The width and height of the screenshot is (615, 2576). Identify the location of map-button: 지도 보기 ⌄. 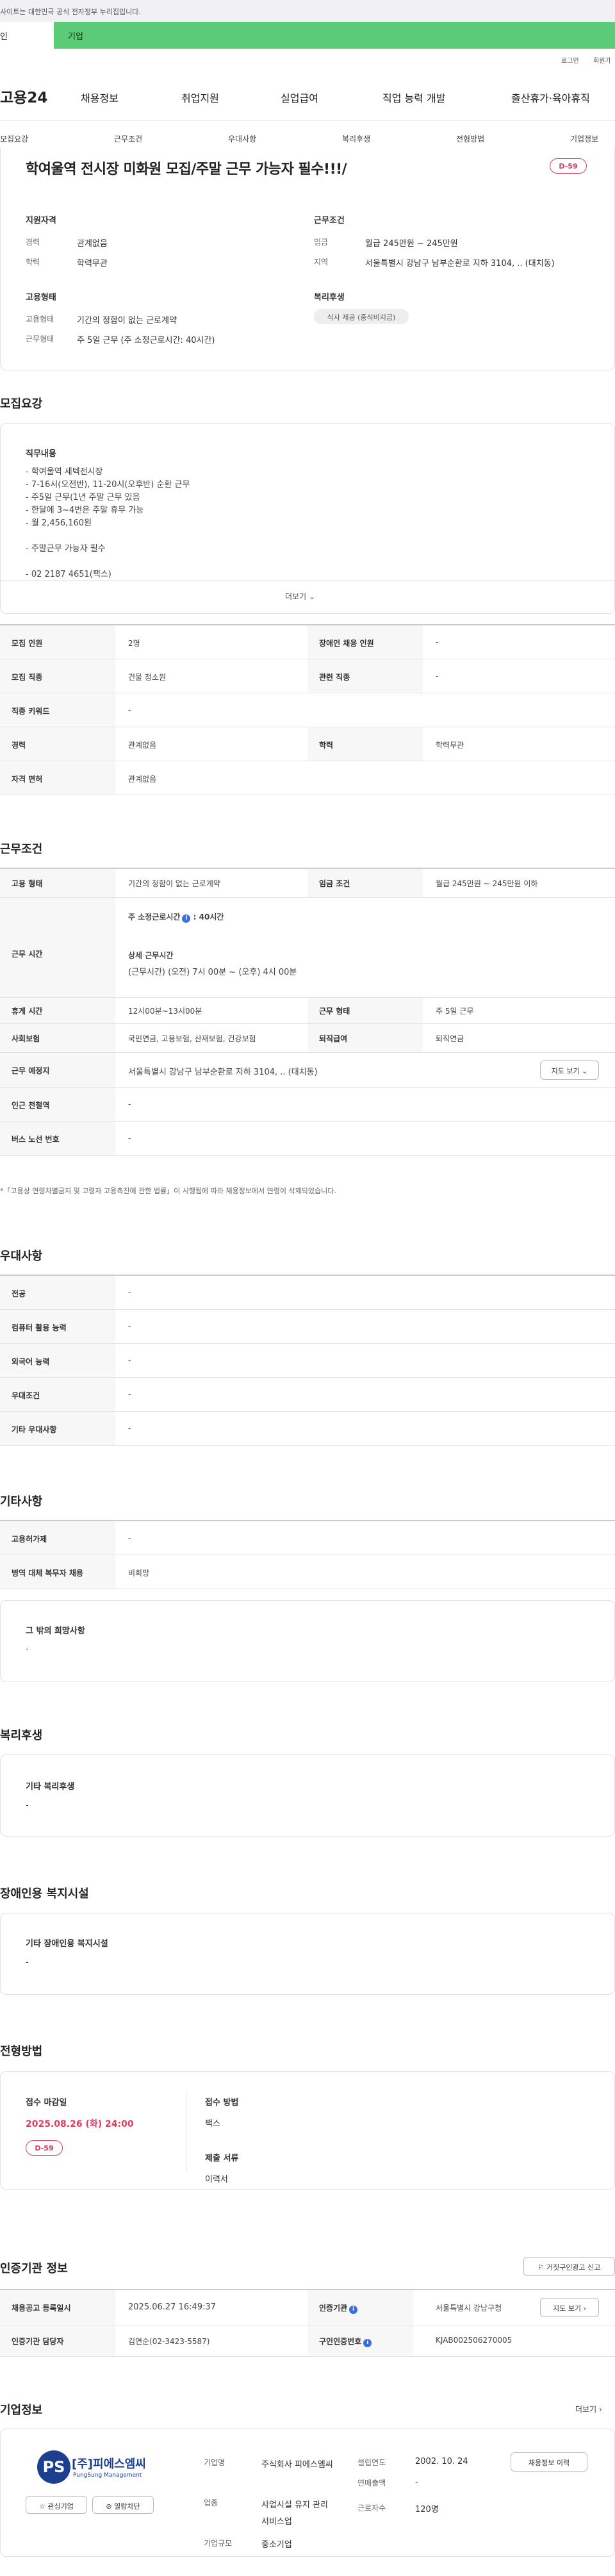
(569, 1070).